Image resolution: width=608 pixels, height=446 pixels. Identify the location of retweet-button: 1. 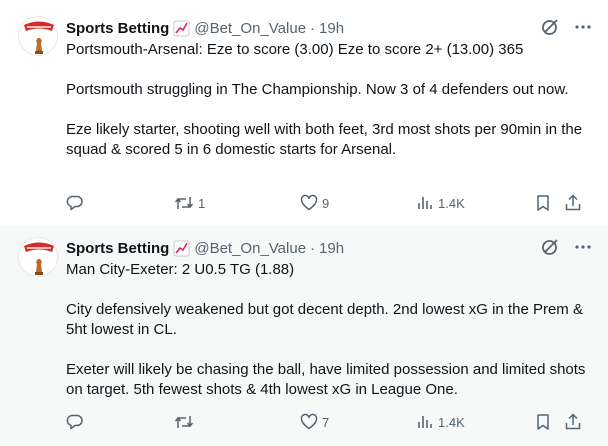
(189, 203).